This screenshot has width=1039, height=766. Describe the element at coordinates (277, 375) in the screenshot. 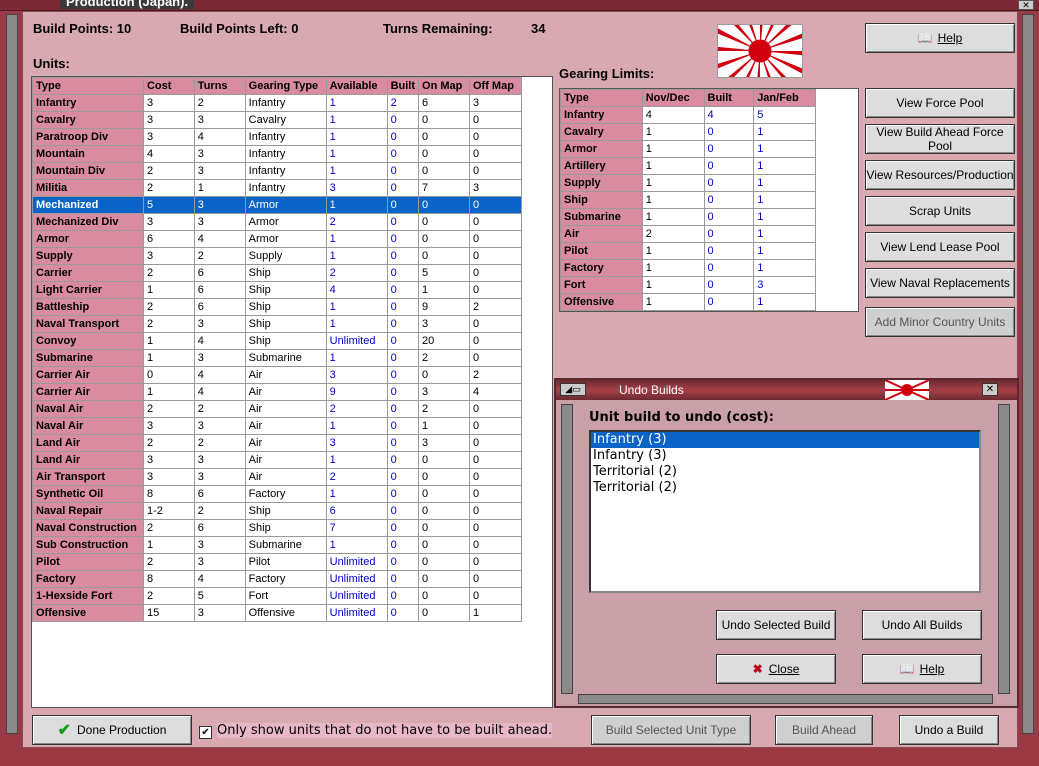

I see `units-row: Carrier Air 0 4 Air 3 0 0 2` at that location.